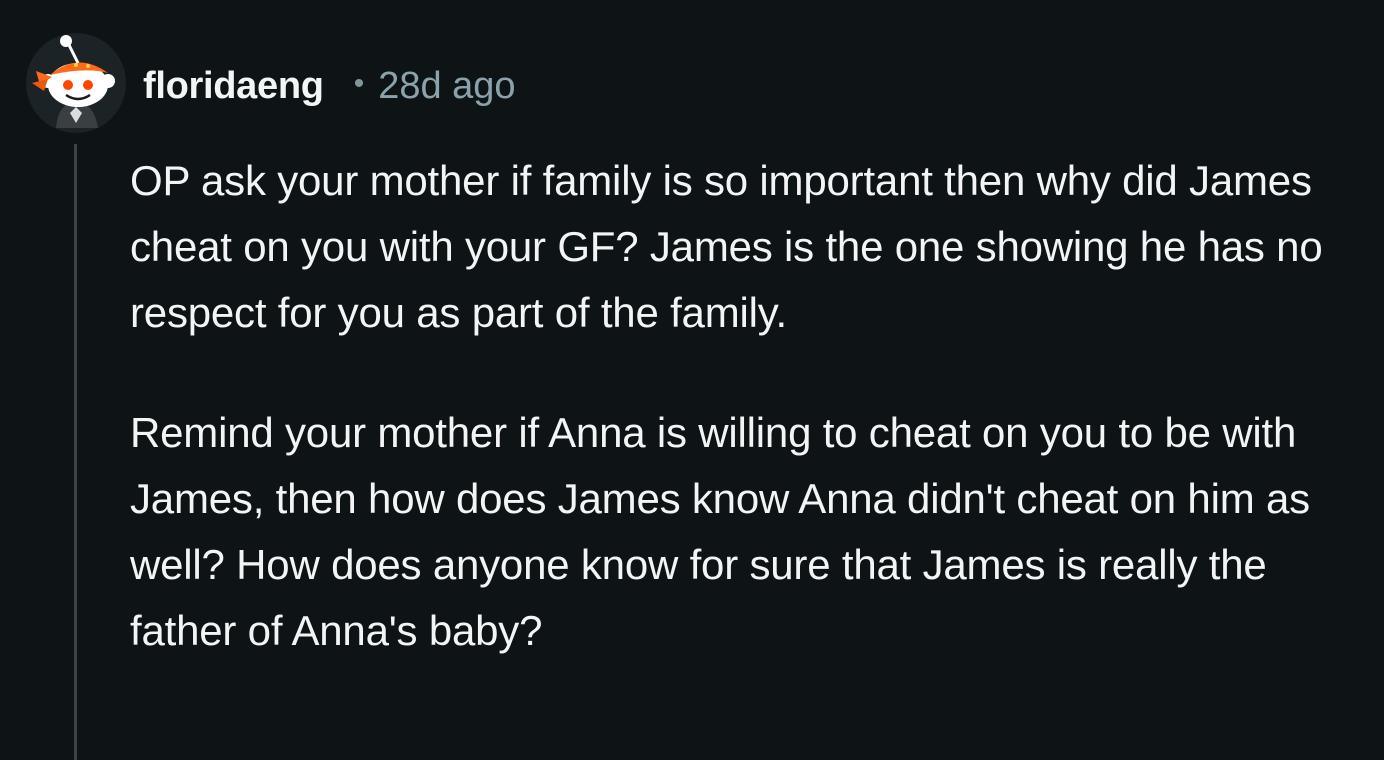 This screenshot has height=760, width=1384. Describe the element at coordinates (446, 86) in the screenshot. I see `comment-timestamp: 28d ago` at that location.